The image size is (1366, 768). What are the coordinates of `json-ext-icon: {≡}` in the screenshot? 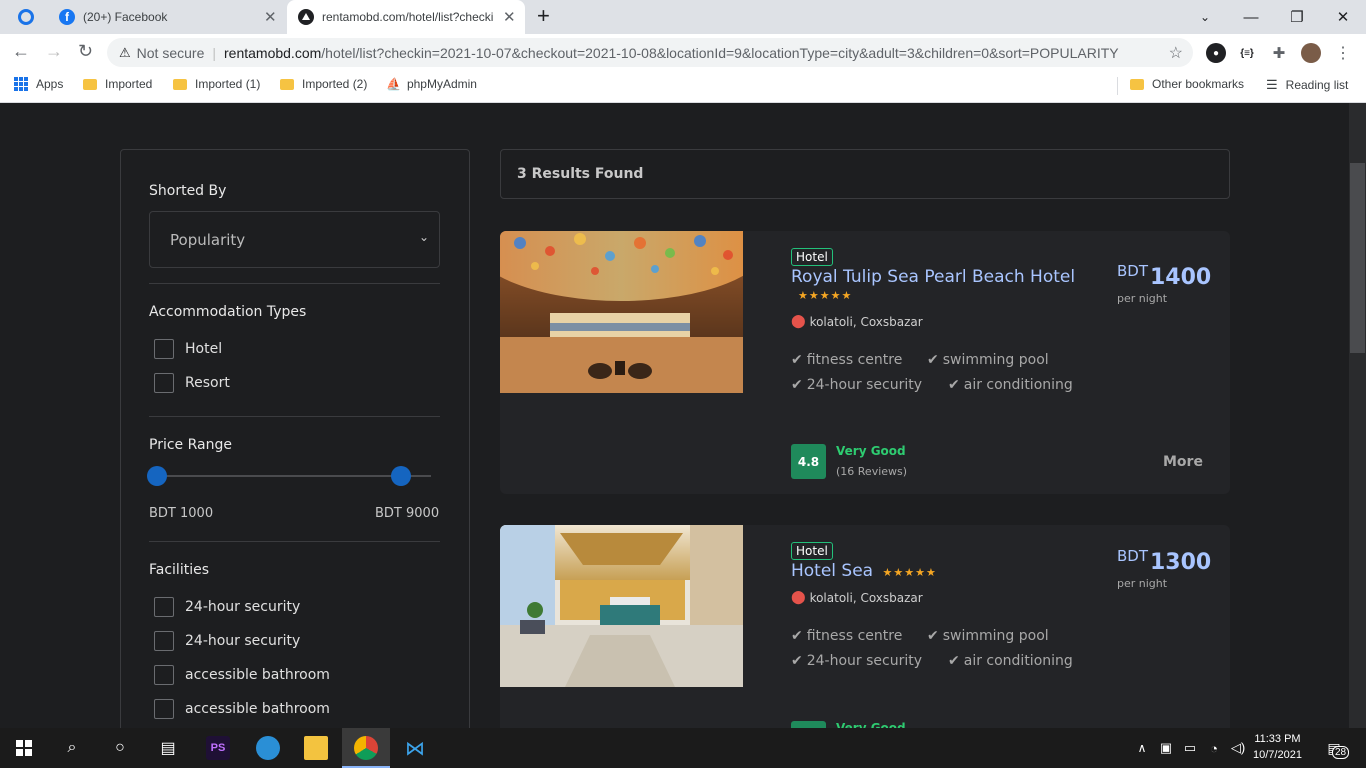 It's located at (1247, 53).